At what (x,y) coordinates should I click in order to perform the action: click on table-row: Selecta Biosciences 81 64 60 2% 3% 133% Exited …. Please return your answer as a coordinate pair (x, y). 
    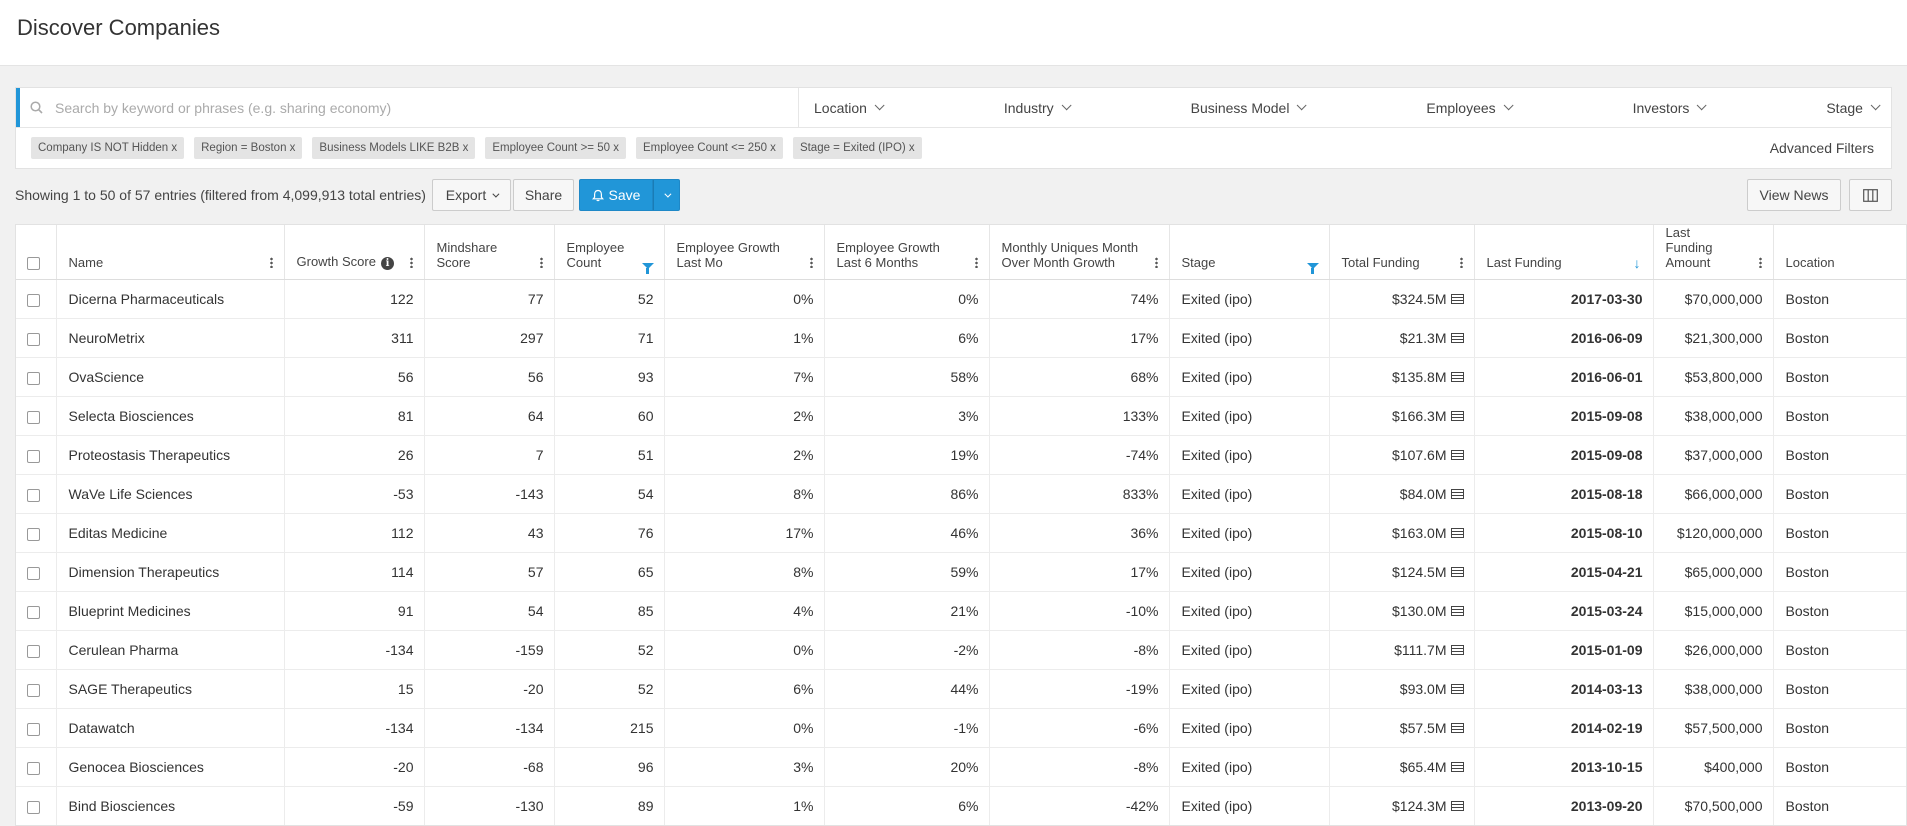
    Looking at the image, I should click on (961, 416).